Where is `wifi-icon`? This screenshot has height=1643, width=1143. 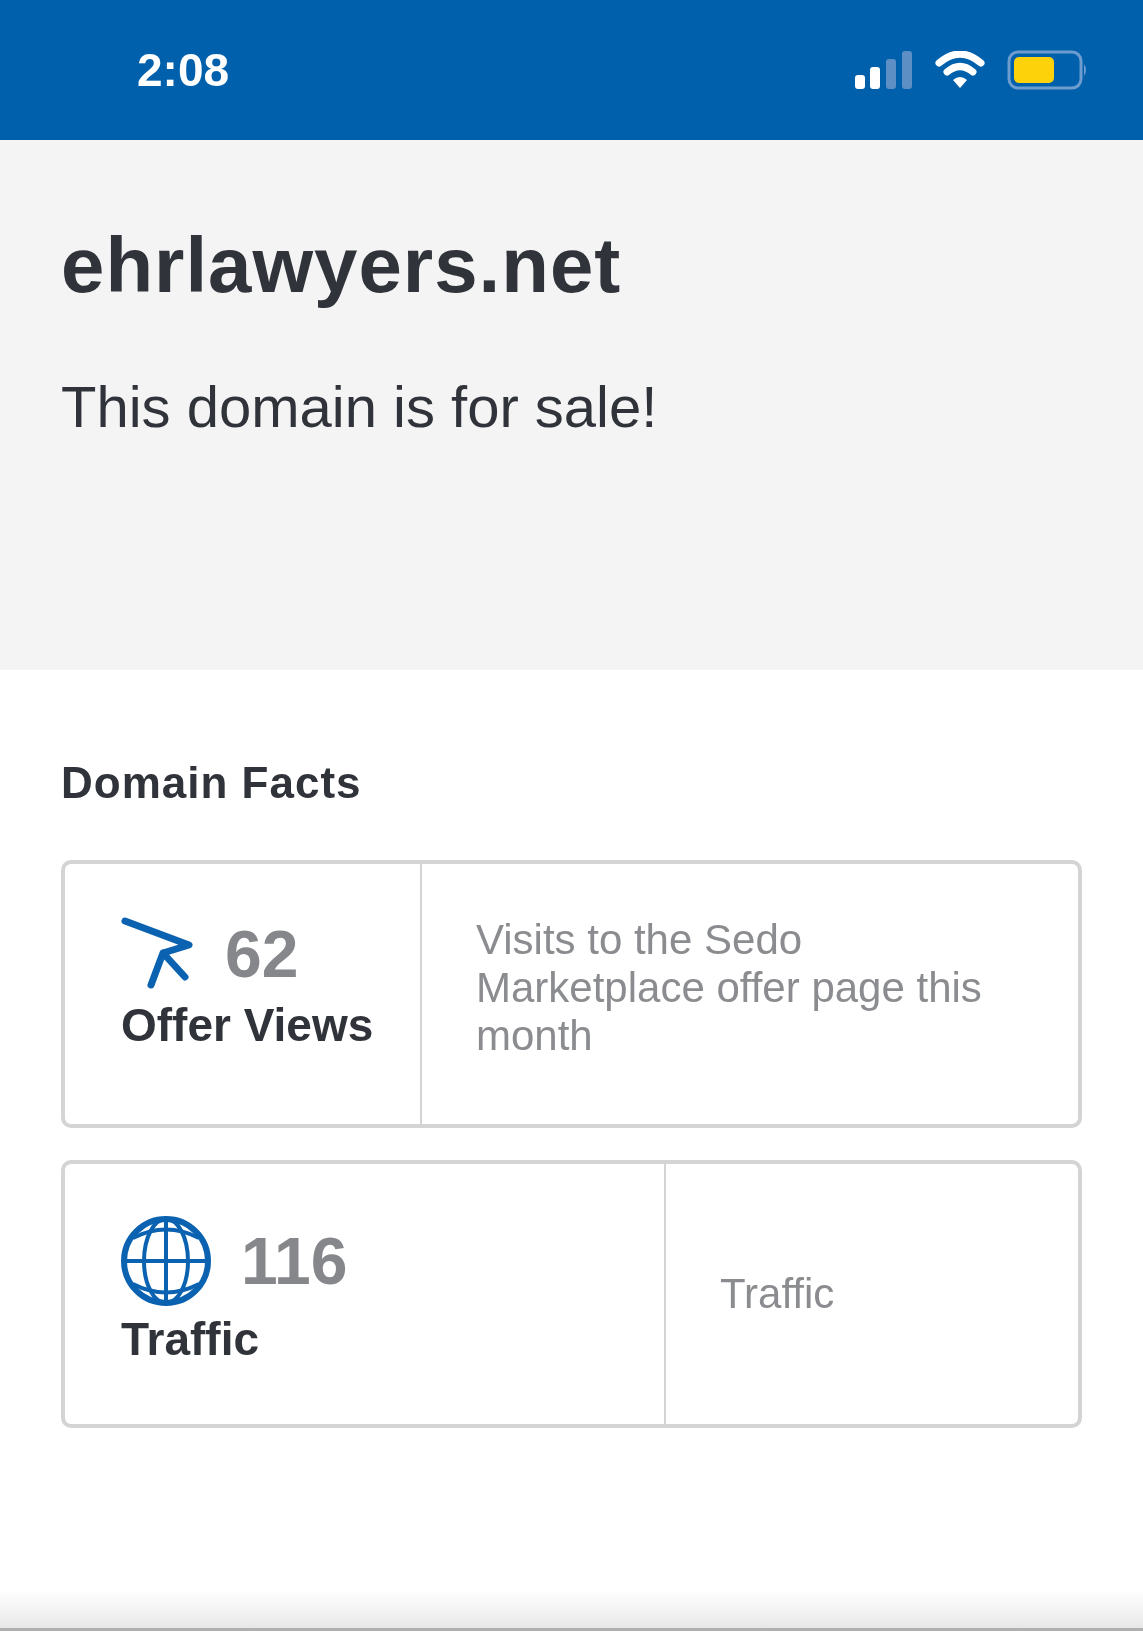 wifi-icon is located at coordinates (960, 70).